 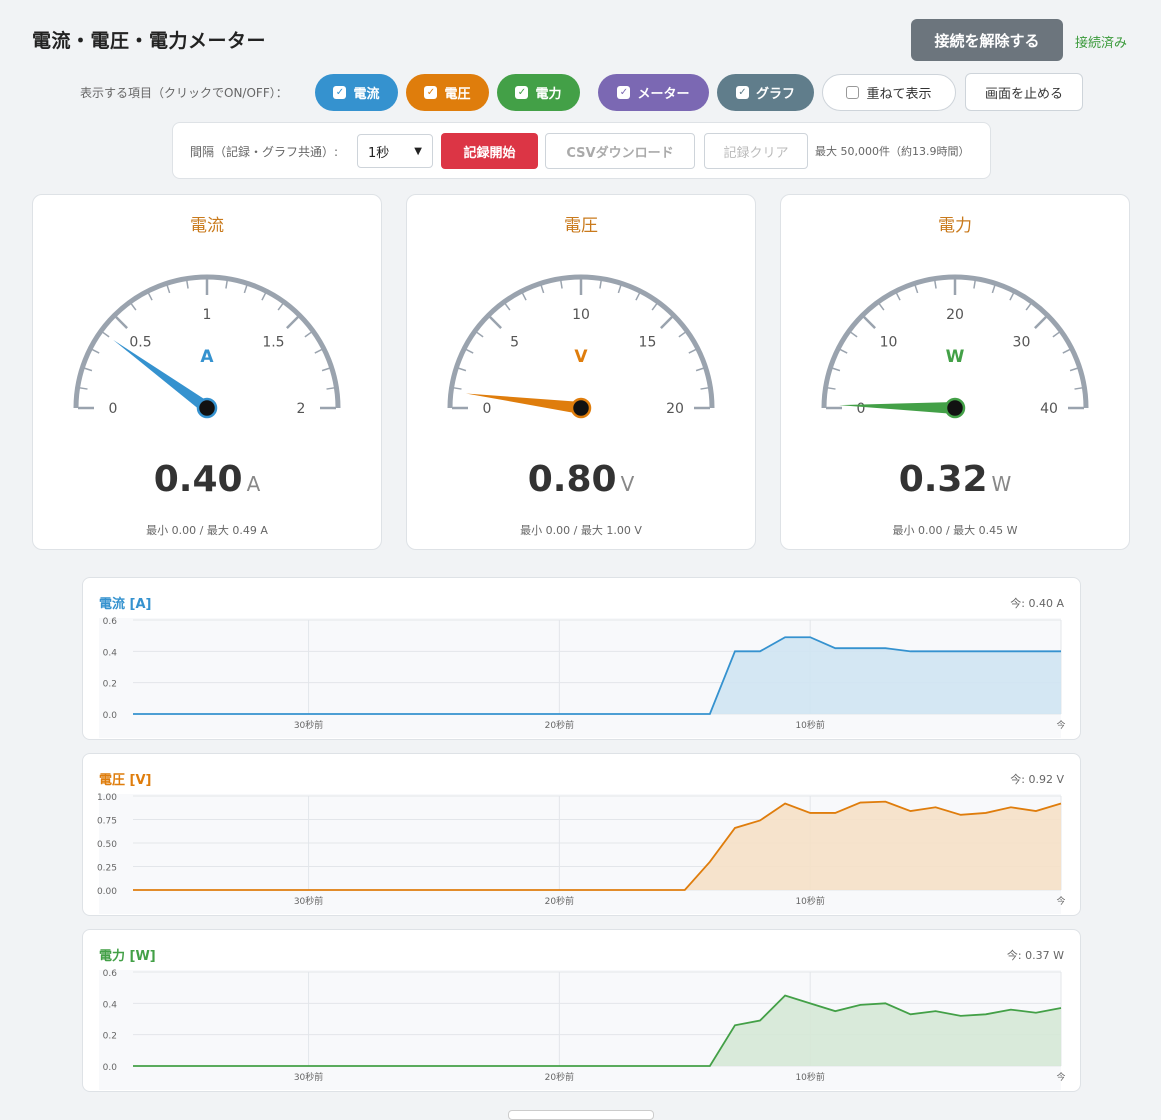 I want to click on chart-plot: 0.00 0.25 0.50 0.75 1.00 30秒前 20秒前 10秒前 今, so click(x=581, y=853).